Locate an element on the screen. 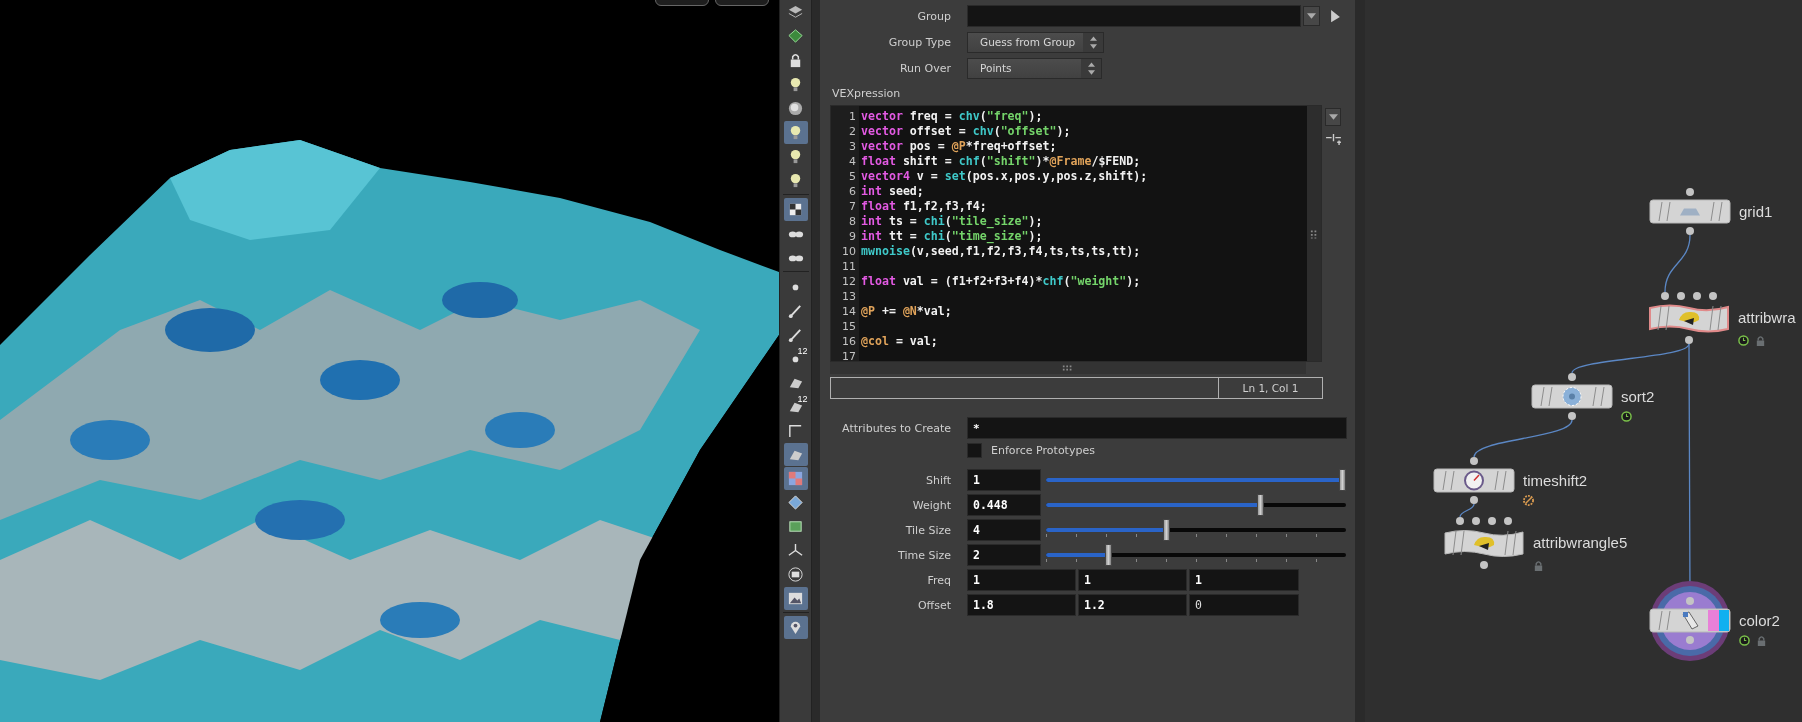 Image resolution: width=1802 pixels, height=722 pixels. line-number: 9 is located at coordinates (852, 236).